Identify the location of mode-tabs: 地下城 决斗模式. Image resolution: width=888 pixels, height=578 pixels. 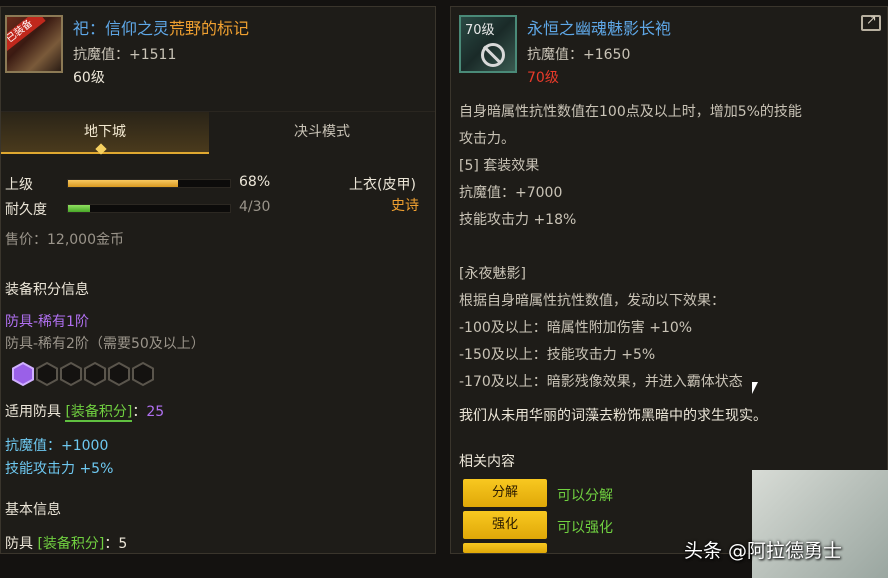
(218, 133).